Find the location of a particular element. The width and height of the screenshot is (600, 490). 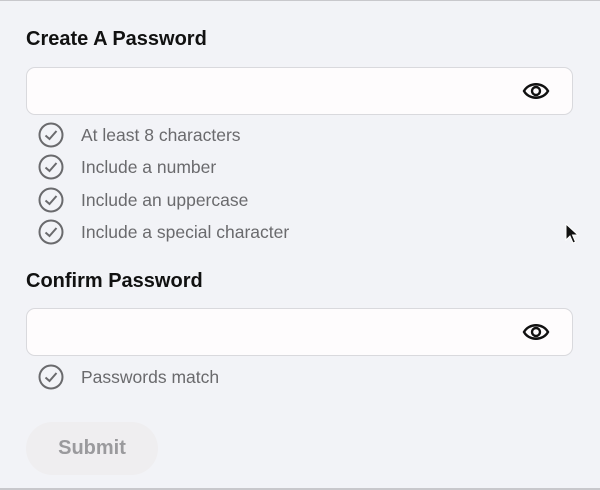

requirement-item: Include a special character is located at coordinates (163, 232).